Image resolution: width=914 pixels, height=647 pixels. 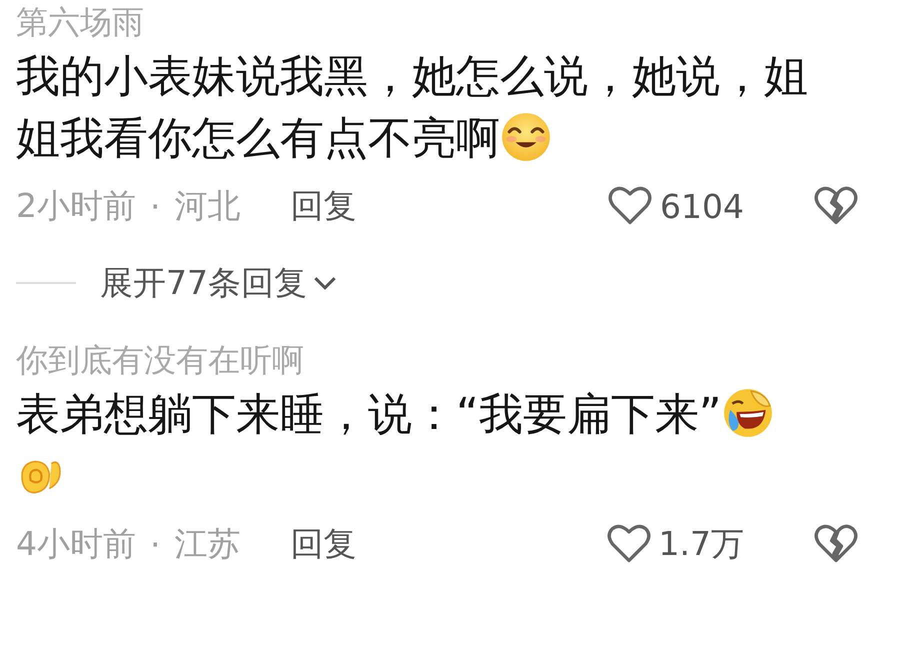 What do you see at coordinates (369, 414) in the screenshot?
I see `comment-text: 表弟想躺下来睡，说：“我要扁下来”` at bounding box center [369, 414].